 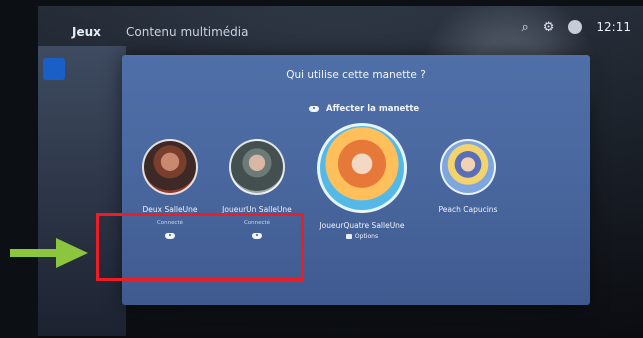 What do you see at coordinates (468, 209) in the screenshot?
I see `profile-name: Peach Capucins` at bounding box center [468, 209].